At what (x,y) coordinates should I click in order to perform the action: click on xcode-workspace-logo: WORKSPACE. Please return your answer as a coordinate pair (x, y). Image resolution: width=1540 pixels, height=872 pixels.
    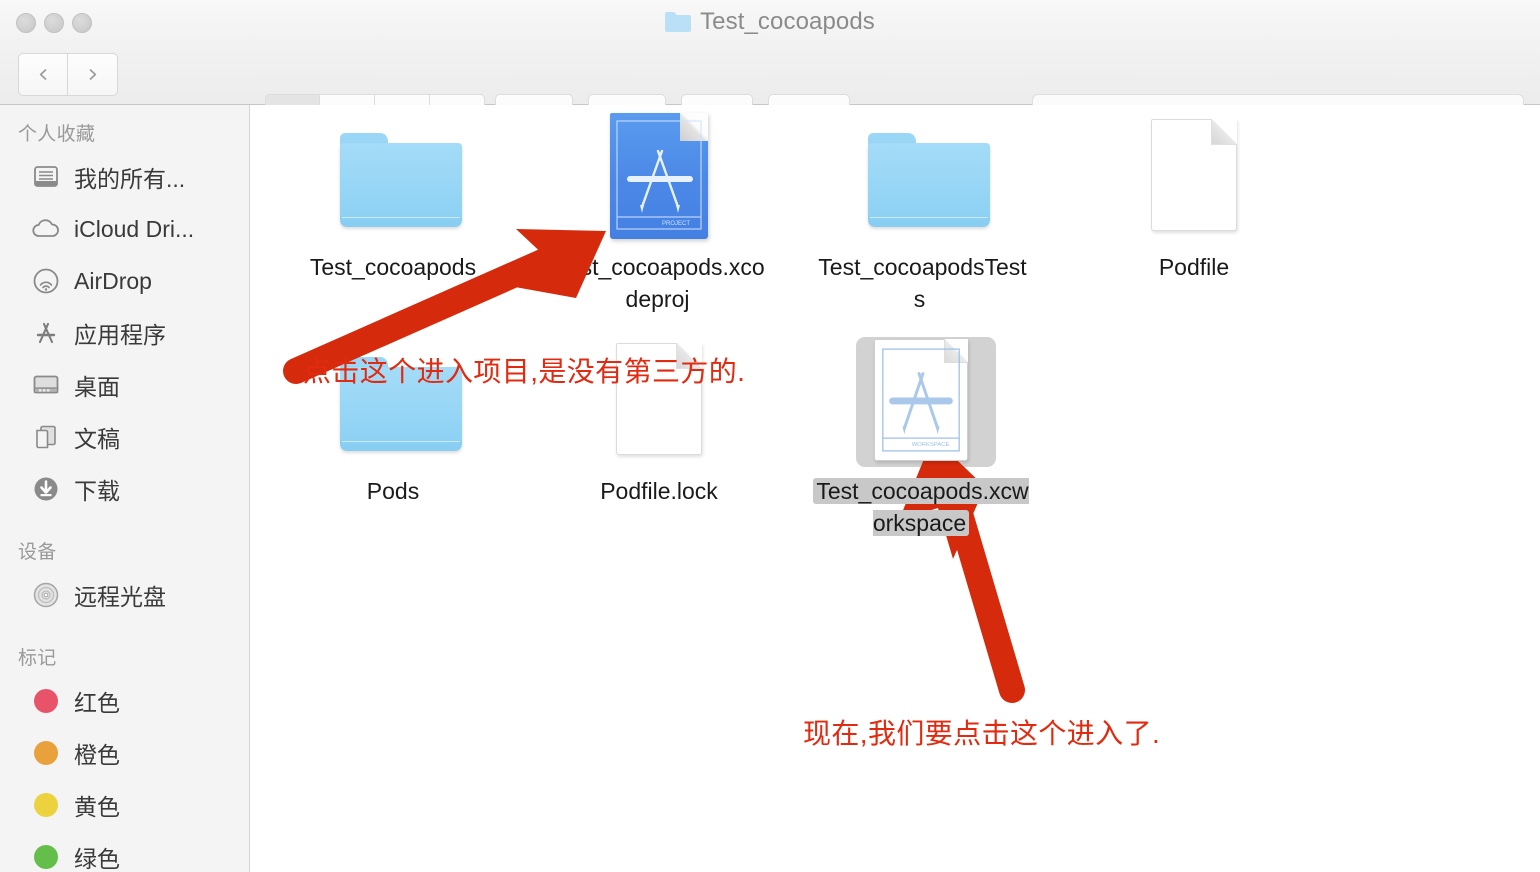
    Looking at the image, I should click on (921, 400).